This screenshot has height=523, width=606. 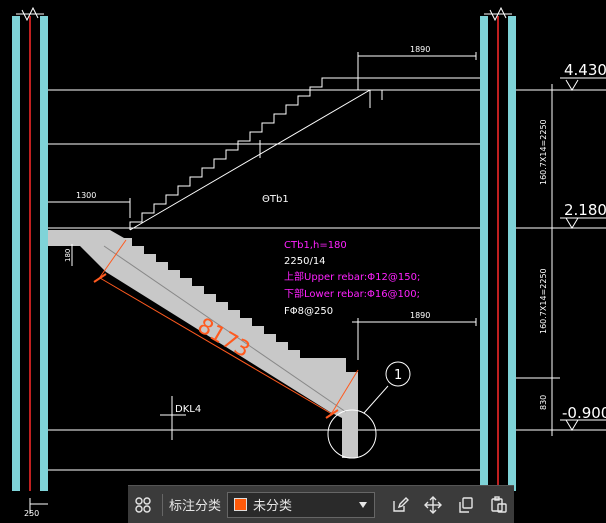 What do you see at coordinates (363, 504) in the screenshot?
I see `chevron-down-icon` at bounding box center [363, 504].